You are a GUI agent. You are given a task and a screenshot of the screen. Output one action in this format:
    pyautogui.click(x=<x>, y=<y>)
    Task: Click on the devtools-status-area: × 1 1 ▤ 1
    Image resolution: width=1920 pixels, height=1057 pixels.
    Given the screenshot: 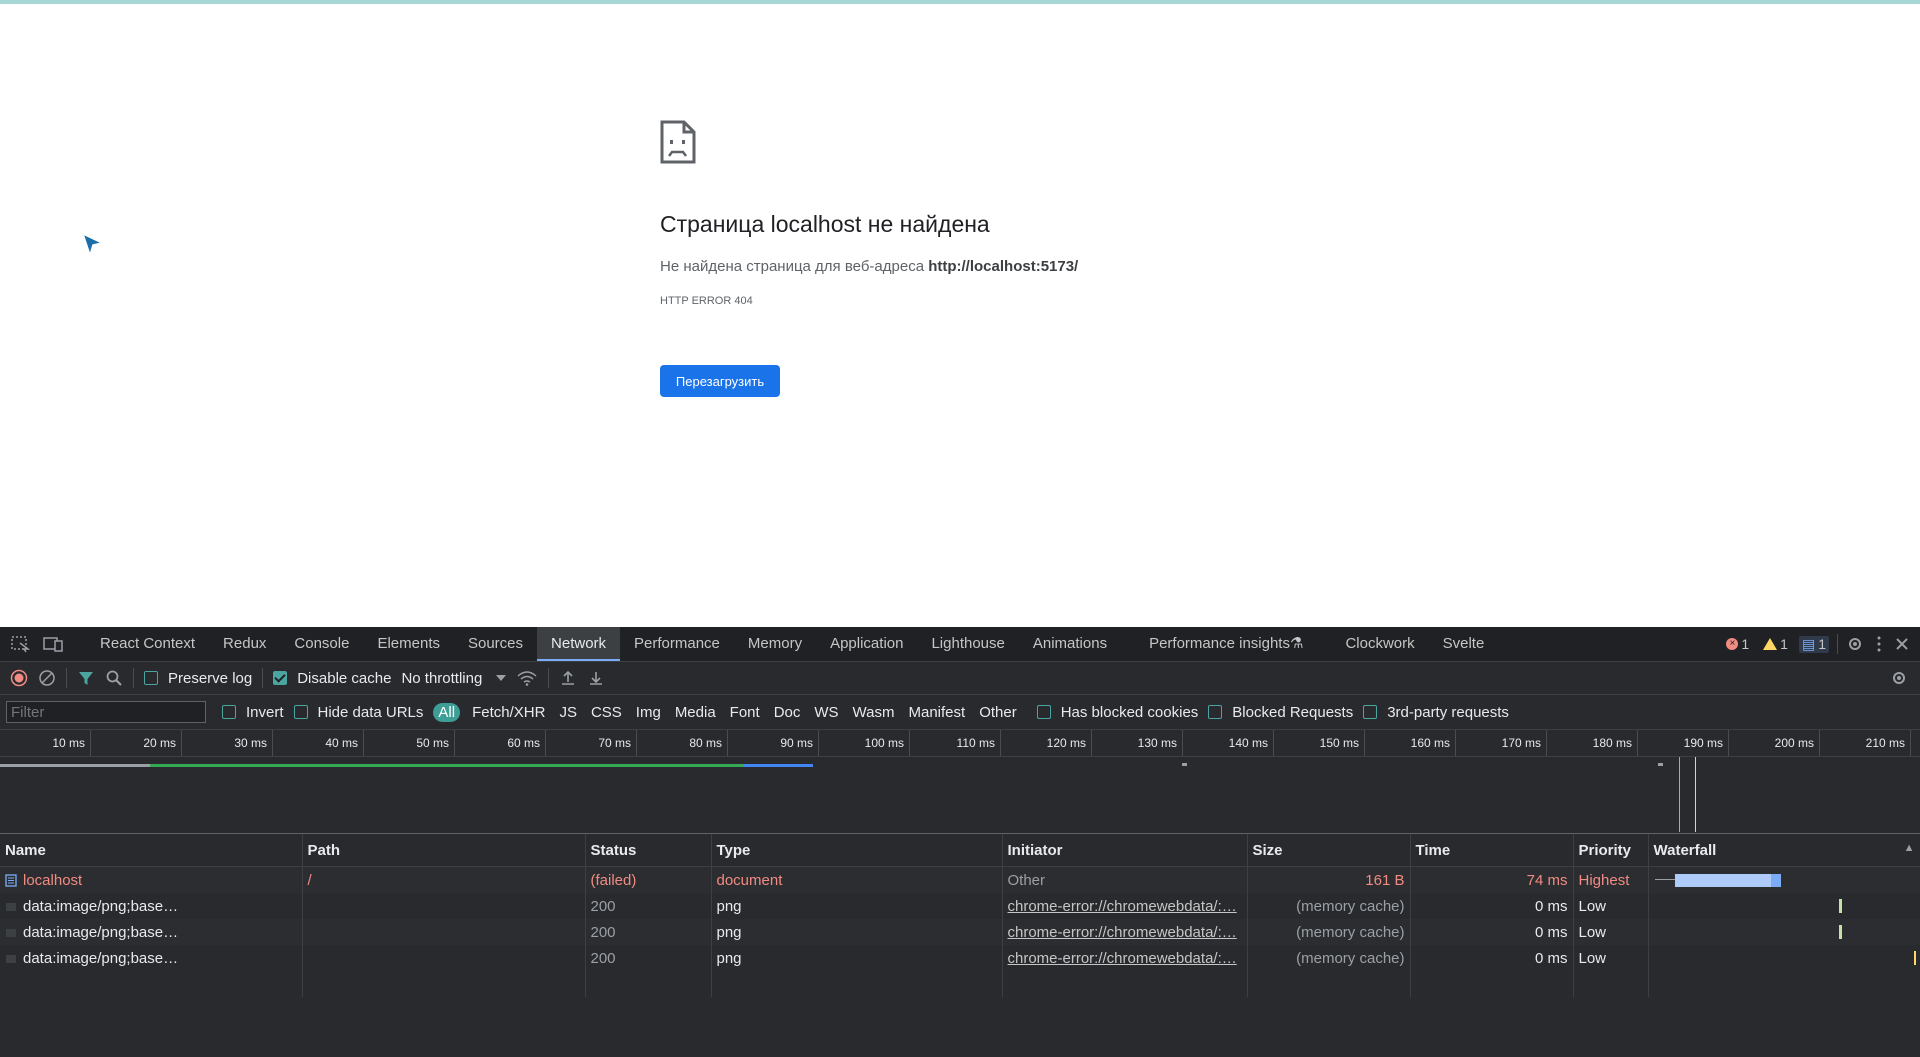 What is the action you would take?
    pyautogui.click(x=1821, y=644)
    